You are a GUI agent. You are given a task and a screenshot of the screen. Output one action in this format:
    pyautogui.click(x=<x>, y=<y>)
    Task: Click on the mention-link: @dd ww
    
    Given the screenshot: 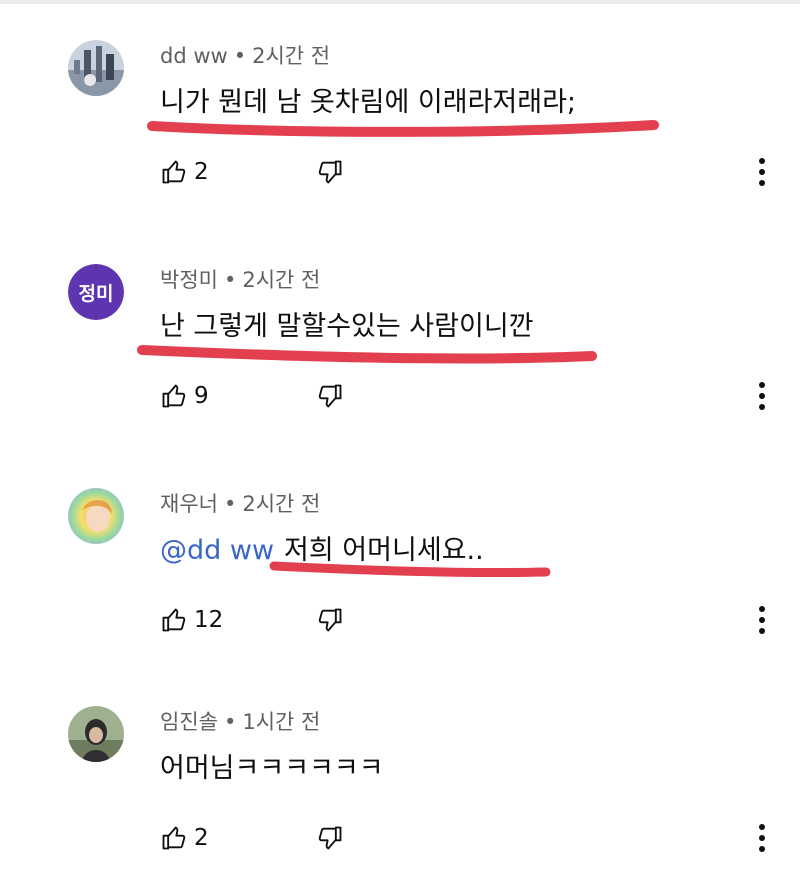 What is the action you would take?
    pyautogui.click(x=217, y=550)
    